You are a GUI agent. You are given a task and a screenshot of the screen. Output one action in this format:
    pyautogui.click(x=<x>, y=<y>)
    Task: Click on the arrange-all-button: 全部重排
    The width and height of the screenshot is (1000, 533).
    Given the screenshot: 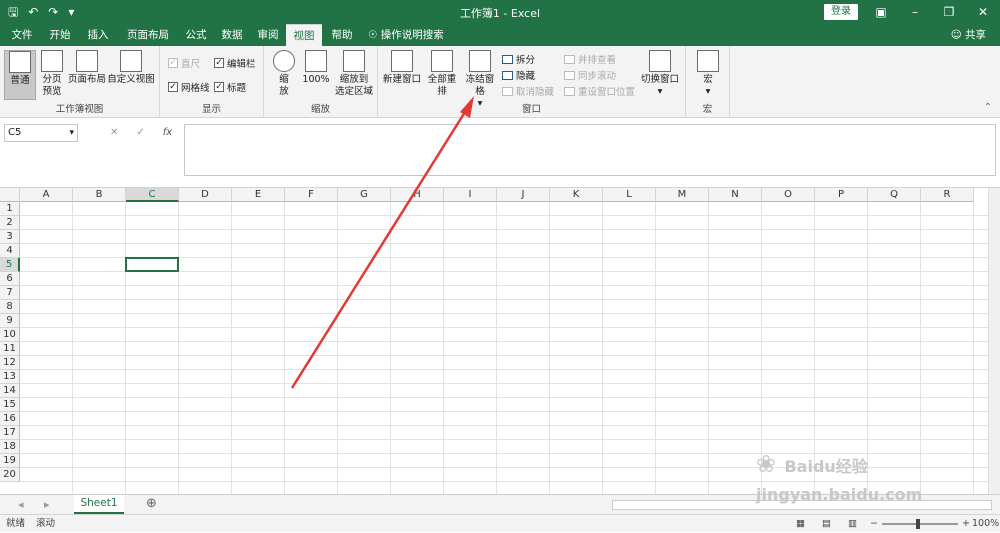 What is the action you would take?
    pyautogui.click(x=442, y=74)
    